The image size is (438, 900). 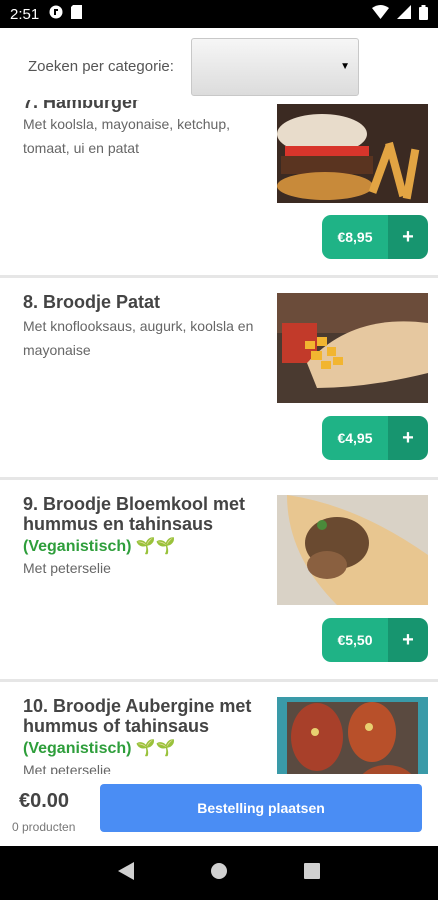 I want to click on product-image-broodje-aubergine, so click(x=352, y=735).